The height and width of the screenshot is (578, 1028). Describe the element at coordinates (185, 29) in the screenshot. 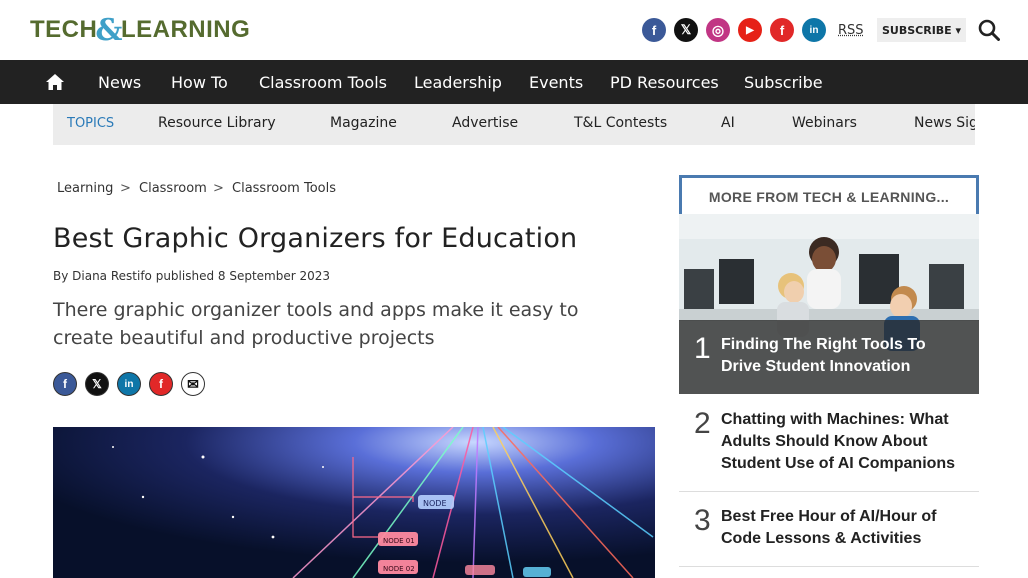

I see `logo-text-learning: LEARNING` at that location.